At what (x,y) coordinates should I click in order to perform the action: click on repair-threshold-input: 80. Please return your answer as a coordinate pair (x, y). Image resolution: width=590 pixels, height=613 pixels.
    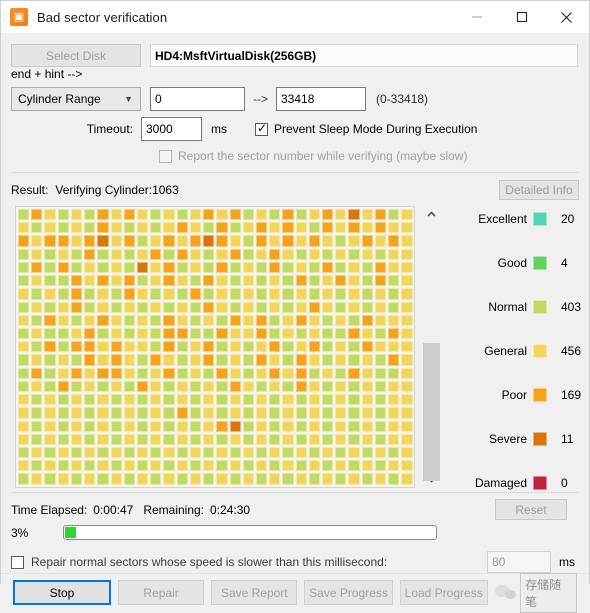
    Looking at the image, I should click on (519, 562).